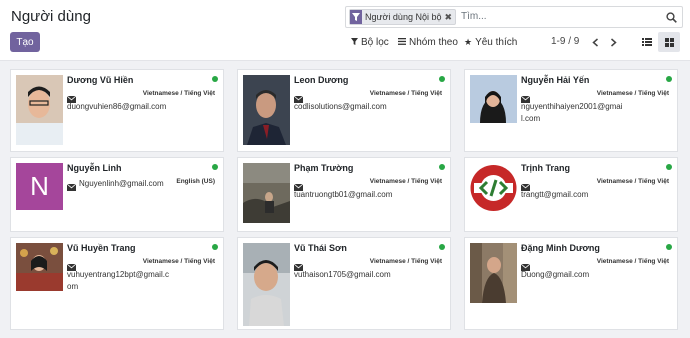  I want to click on user-name: Vũ Thái Sơn, so click(320, 248).